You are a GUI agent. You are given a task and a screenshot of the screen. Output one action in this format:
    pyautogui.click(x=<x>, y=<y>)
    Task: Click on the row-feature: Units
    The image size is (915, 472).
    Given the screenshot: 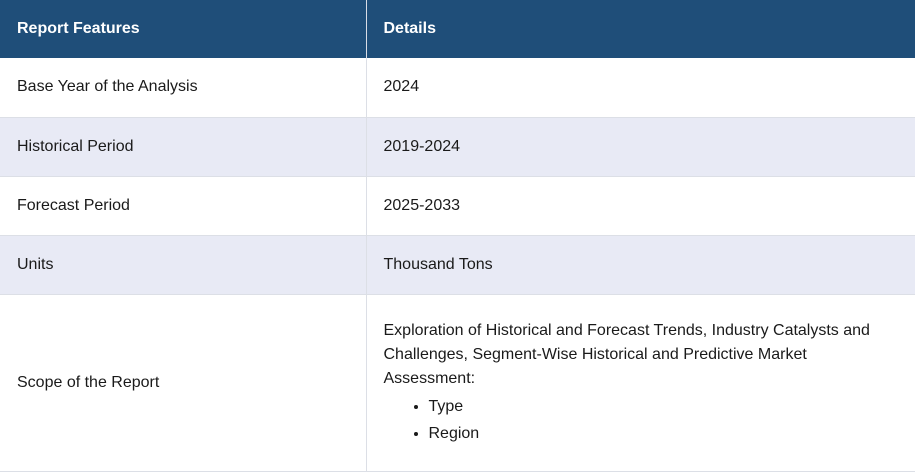 What is the action you would take?
    pyautogui.click(x=183, y=265)
    